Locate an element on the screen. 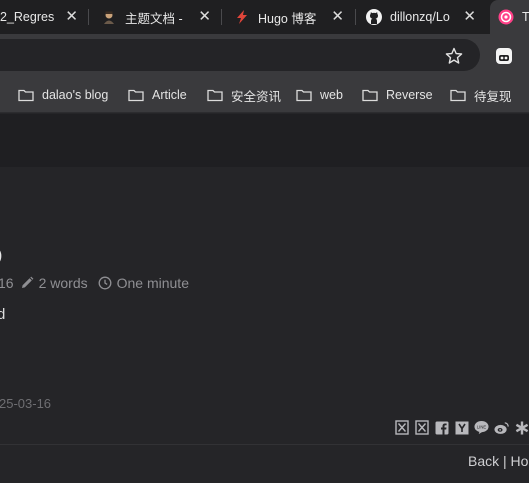 The height and width of the screenshot is (483, 529). share-buttons: LINE is located at coordinates (461, 427).